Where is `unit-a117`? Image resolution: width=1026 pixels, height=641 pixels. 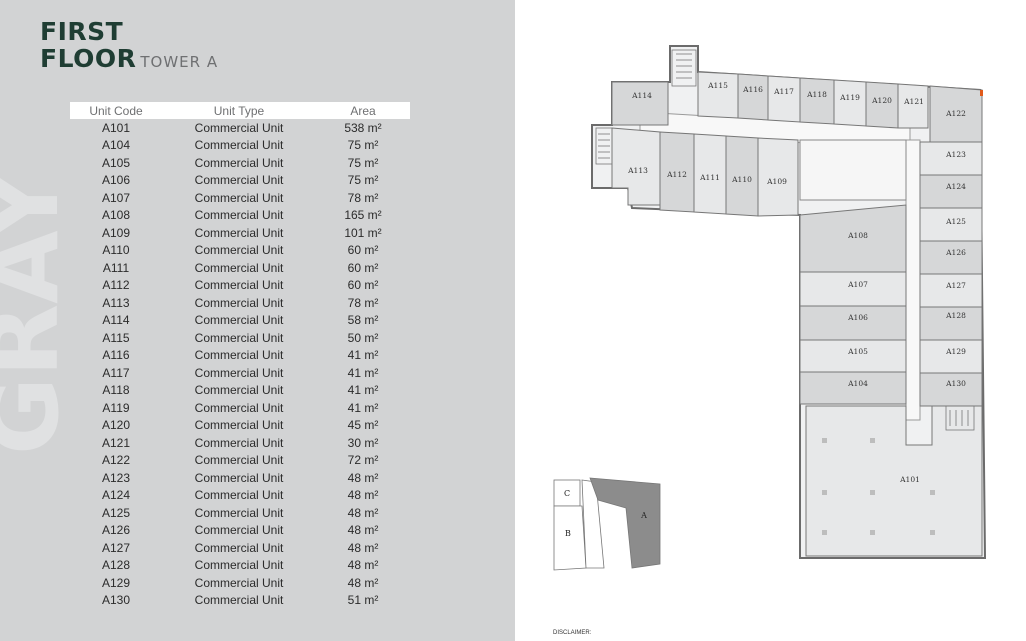
unit-a117 is located at coordinates (784, 99).